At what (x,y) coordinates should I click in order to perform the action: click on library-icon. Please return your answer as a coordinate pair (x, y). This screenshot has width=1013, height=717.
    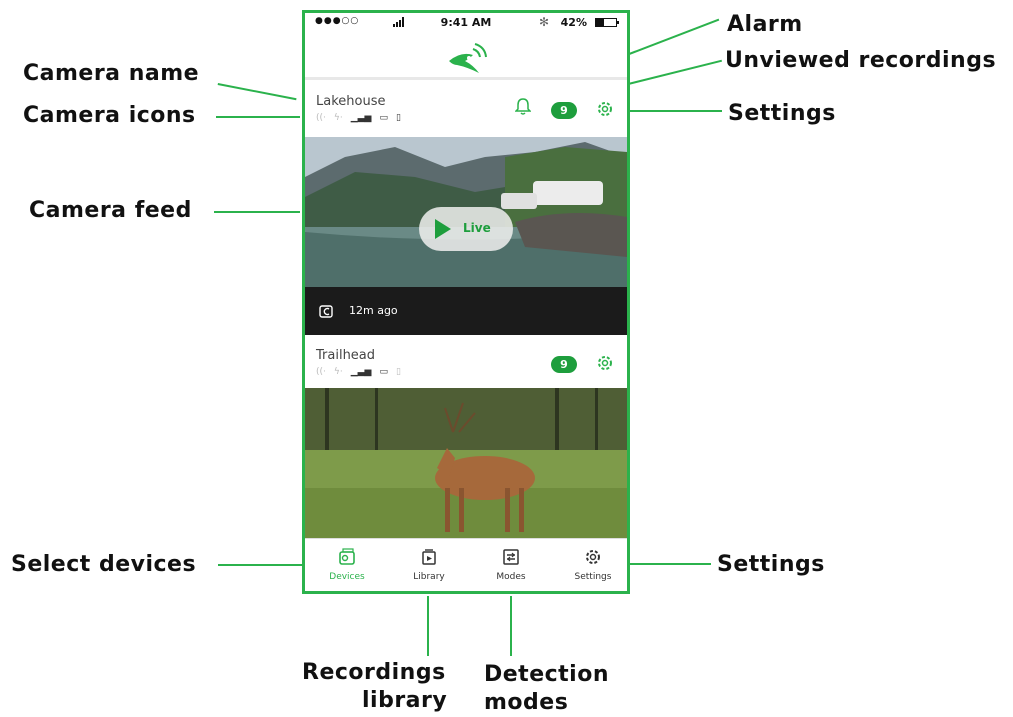
    Looking at the image, I should click on (429, 557).